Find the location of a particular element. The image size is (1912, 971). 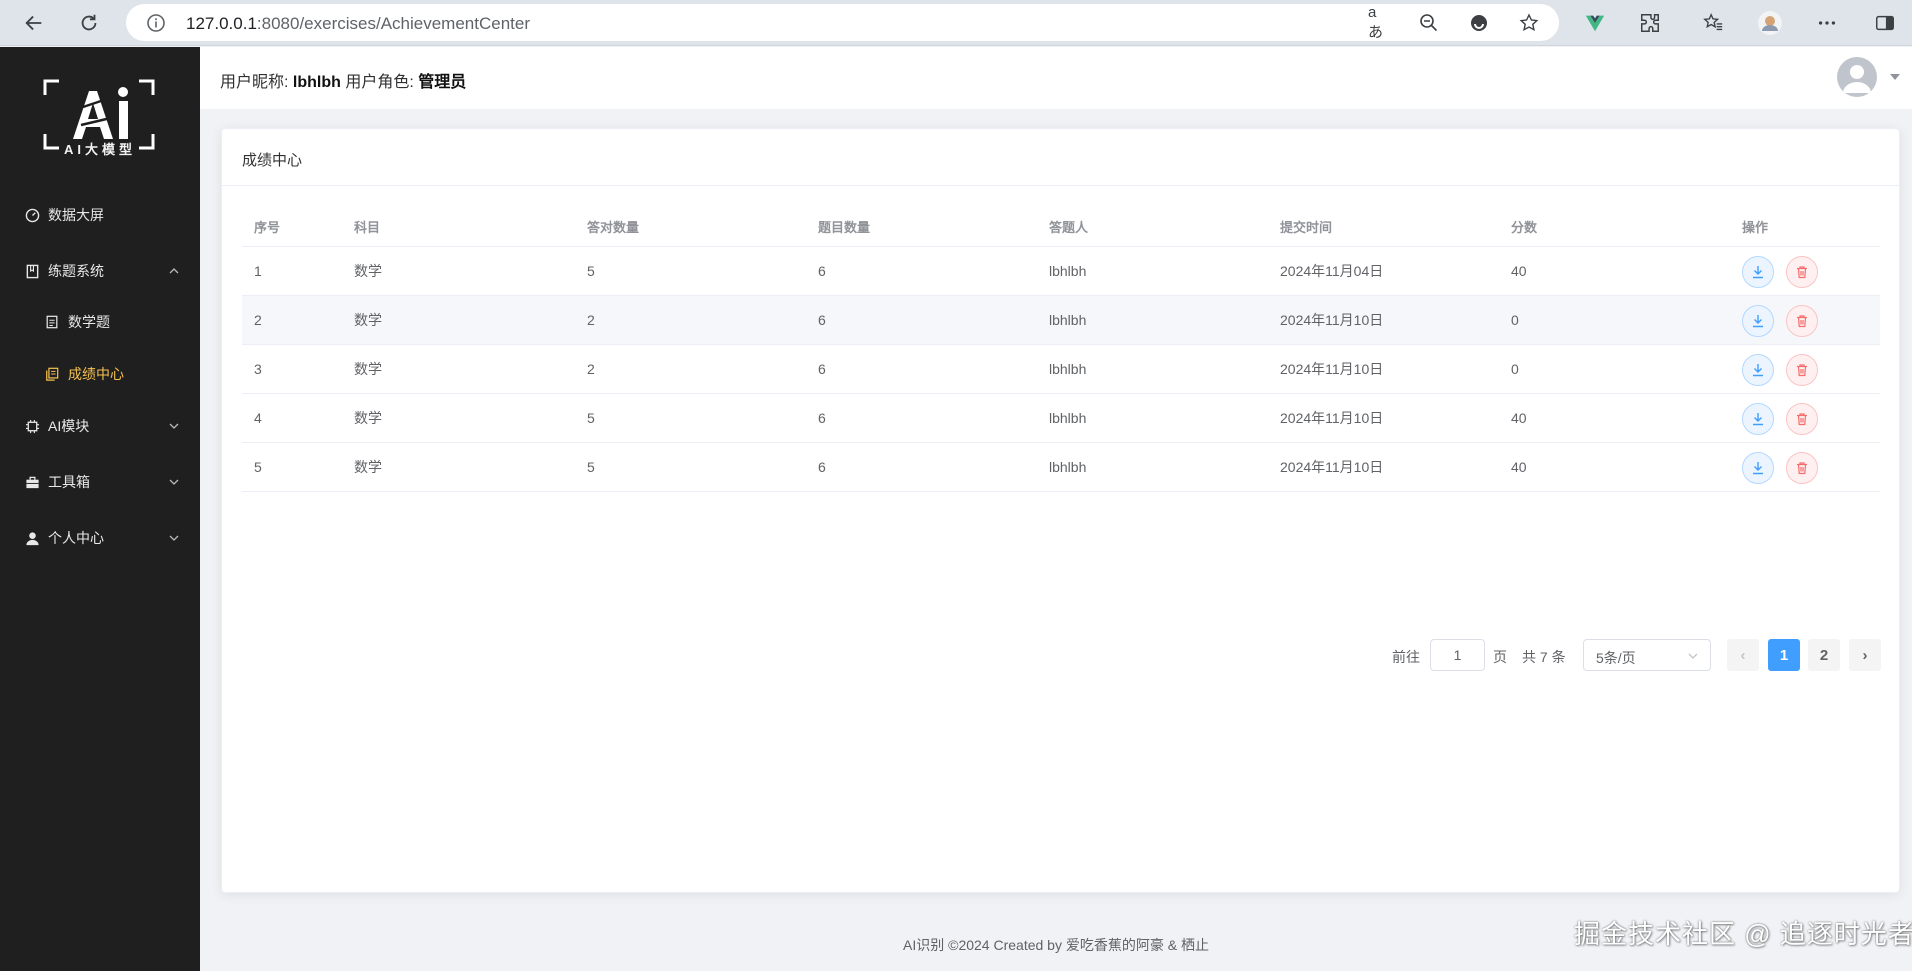

back-arrow-icon is located at coordinates (33, 23).